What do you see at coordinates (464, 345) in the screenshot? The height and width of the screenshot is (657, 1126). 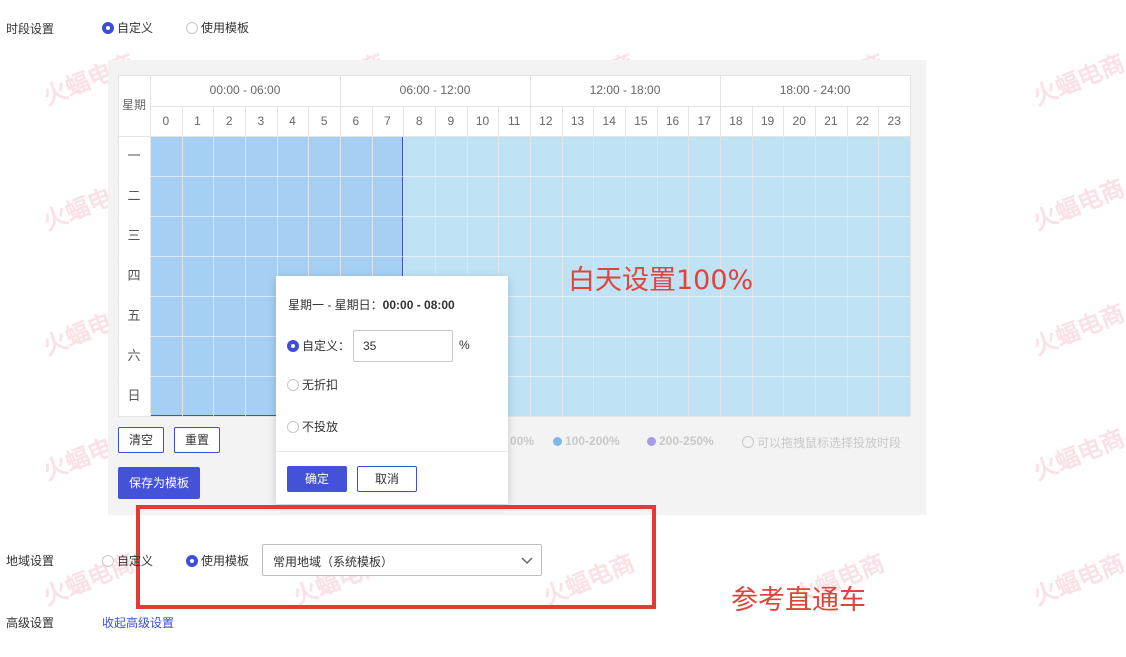 I see `percent-unit: %` at bounding box center [464, 345].